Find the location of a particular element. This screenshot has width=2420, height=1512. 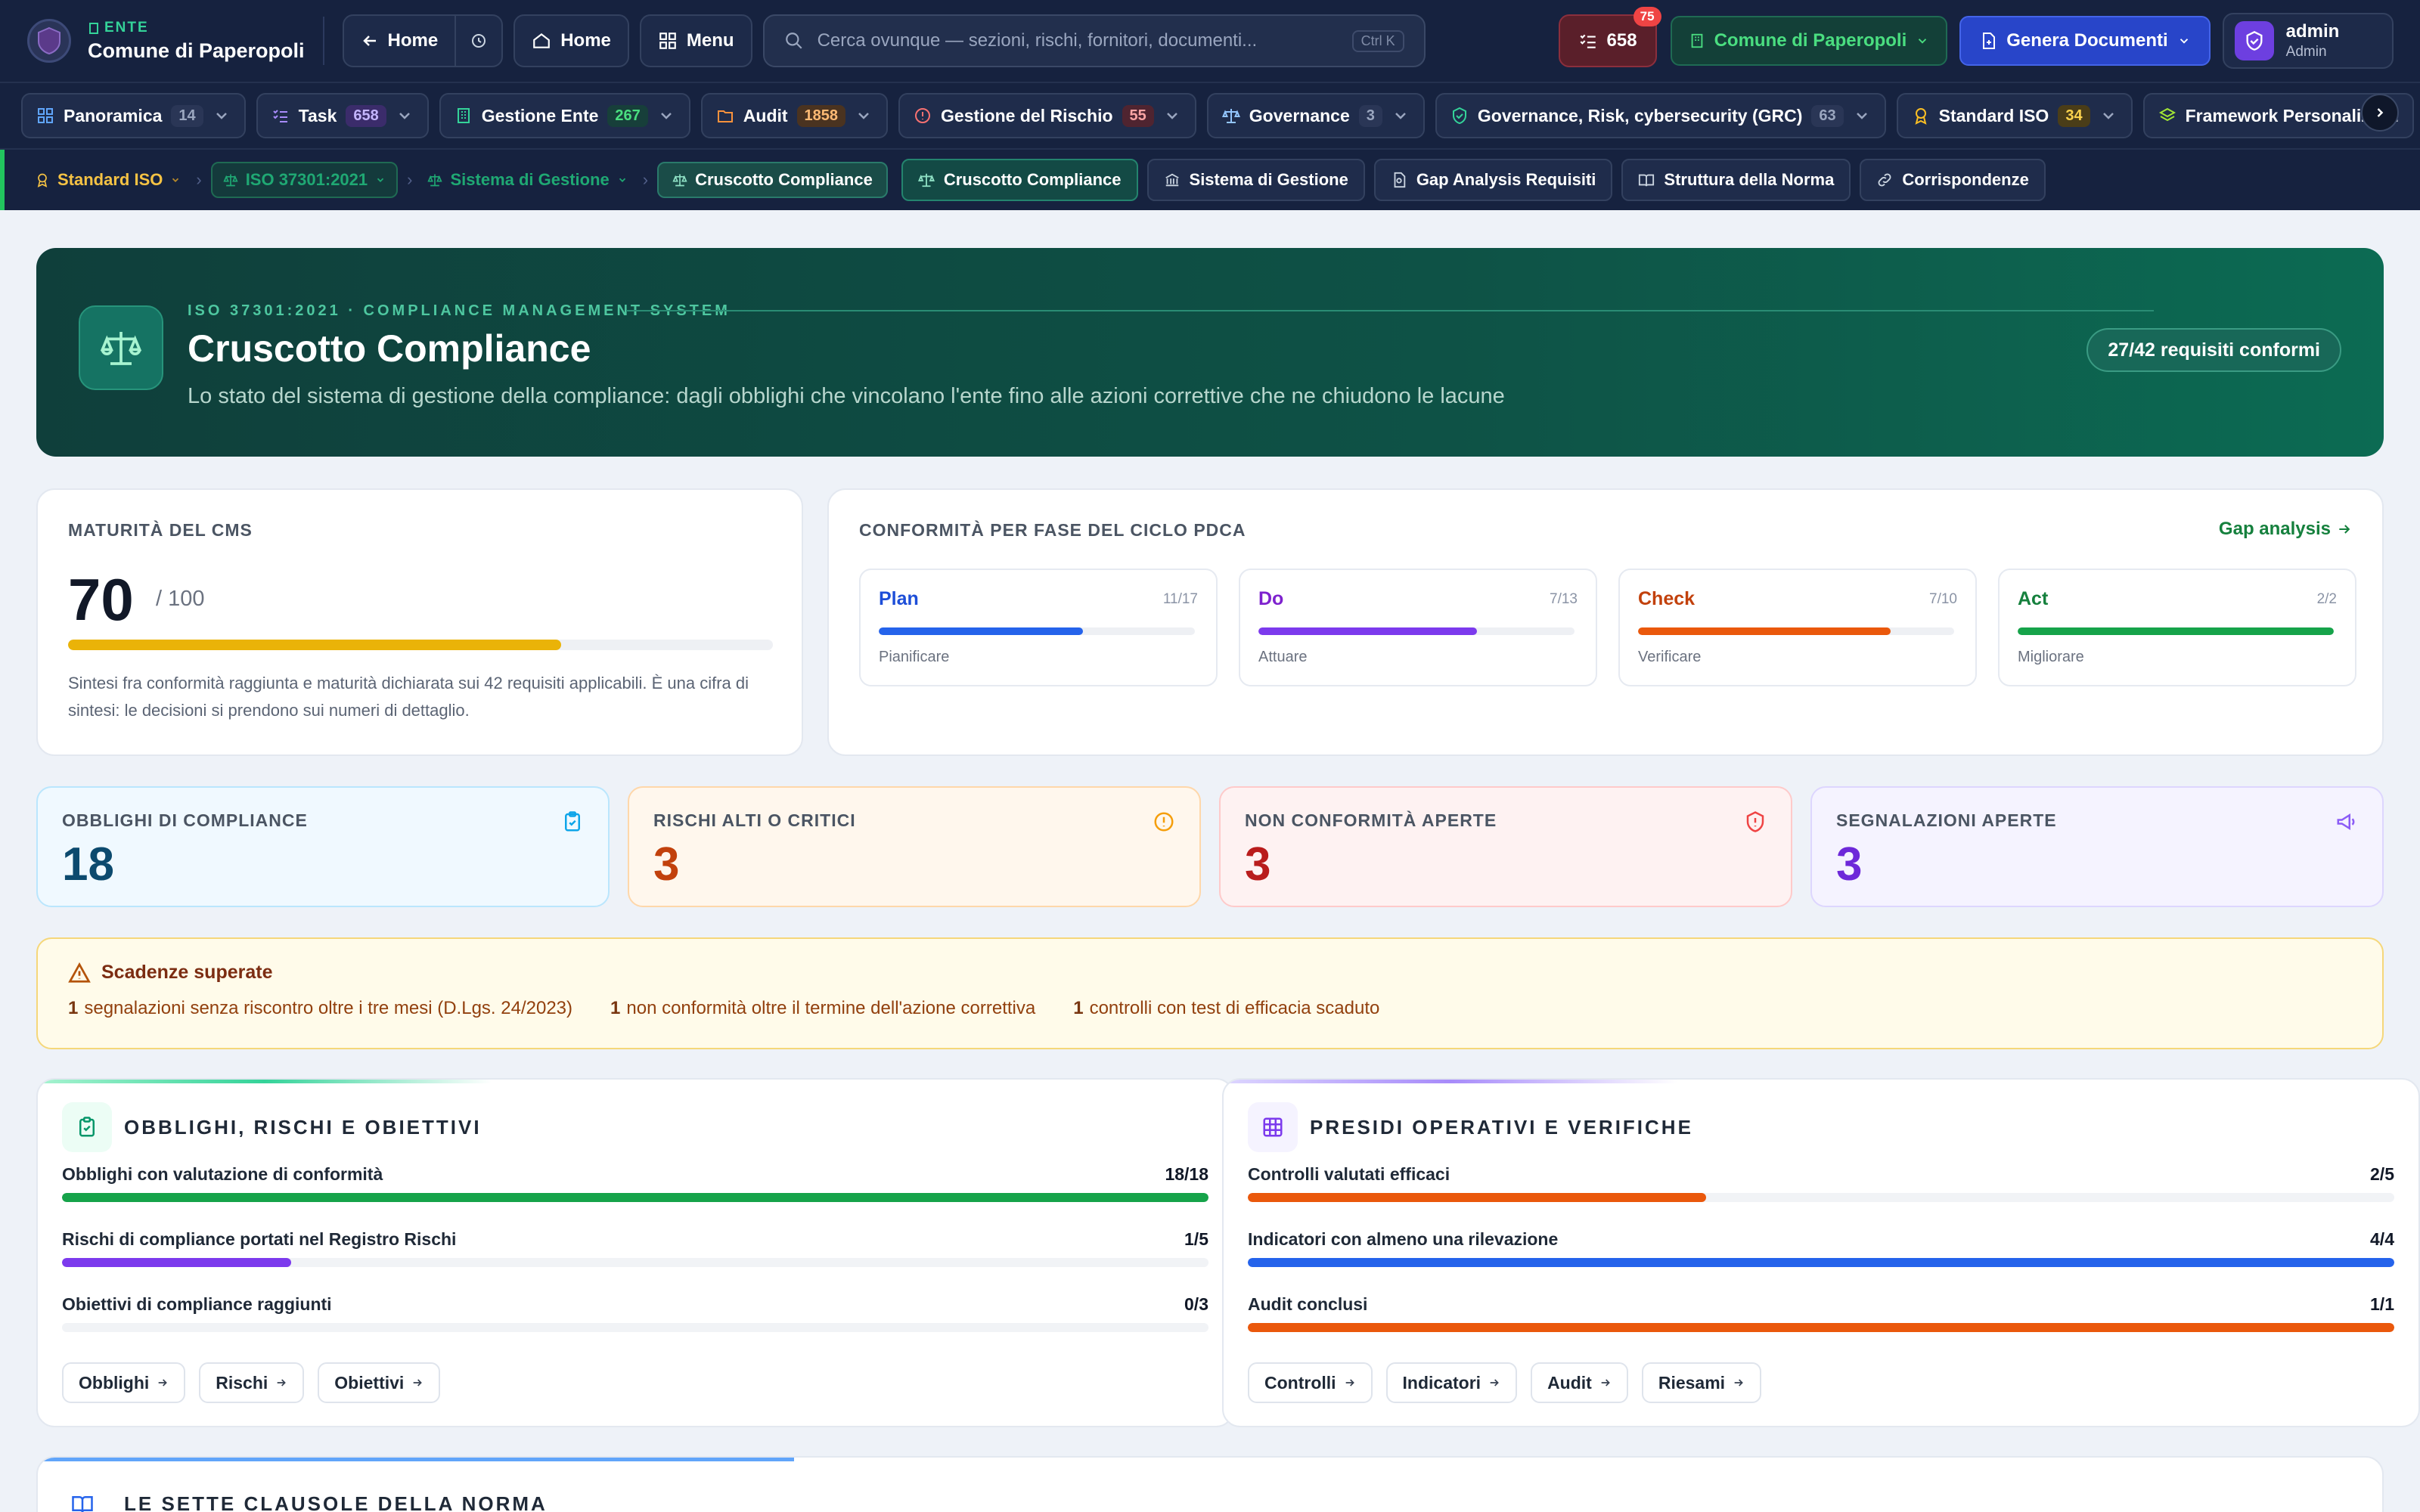

breadcrumb-iso-37301: ISO 37301:2021 is located at coordinates (304, 180).